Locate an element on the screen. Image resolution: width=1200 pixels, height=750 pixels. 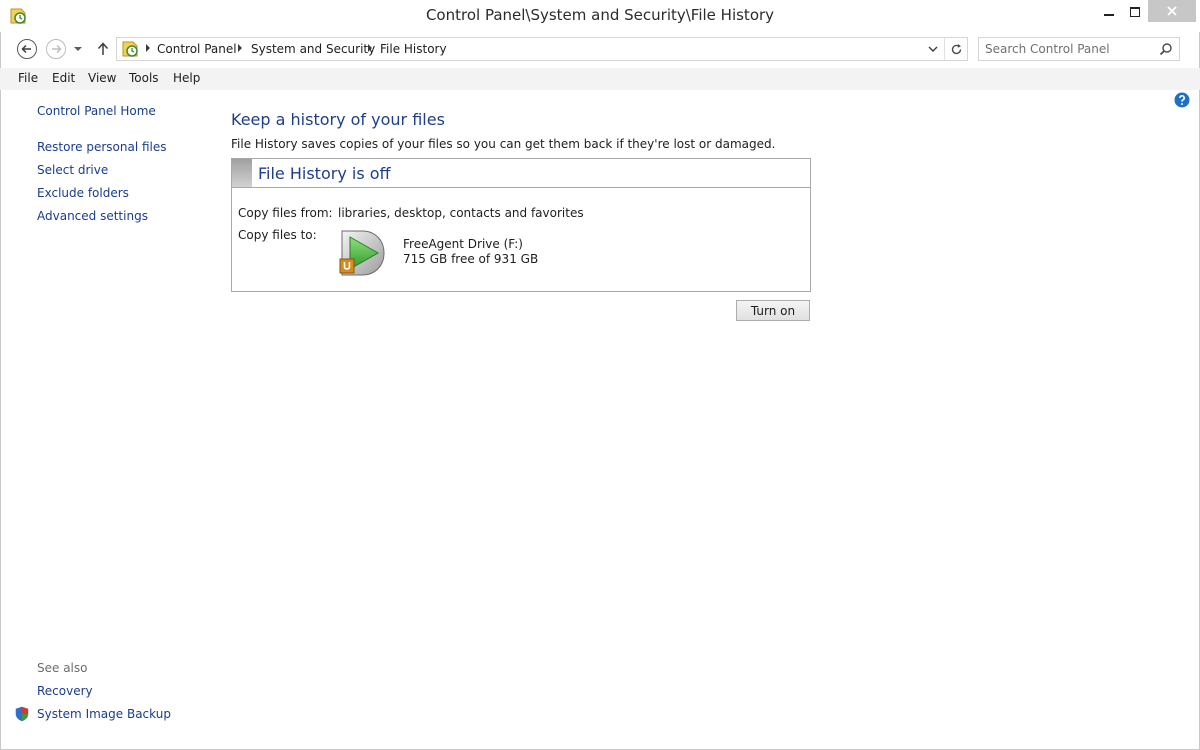
status-indicator-stripe is located at coordinates (242, 173).